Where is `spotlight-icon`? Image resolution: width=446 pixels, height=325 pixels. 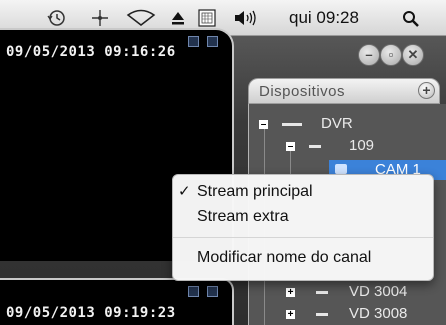 spotlight-icon is located at coordinates (411, 19).